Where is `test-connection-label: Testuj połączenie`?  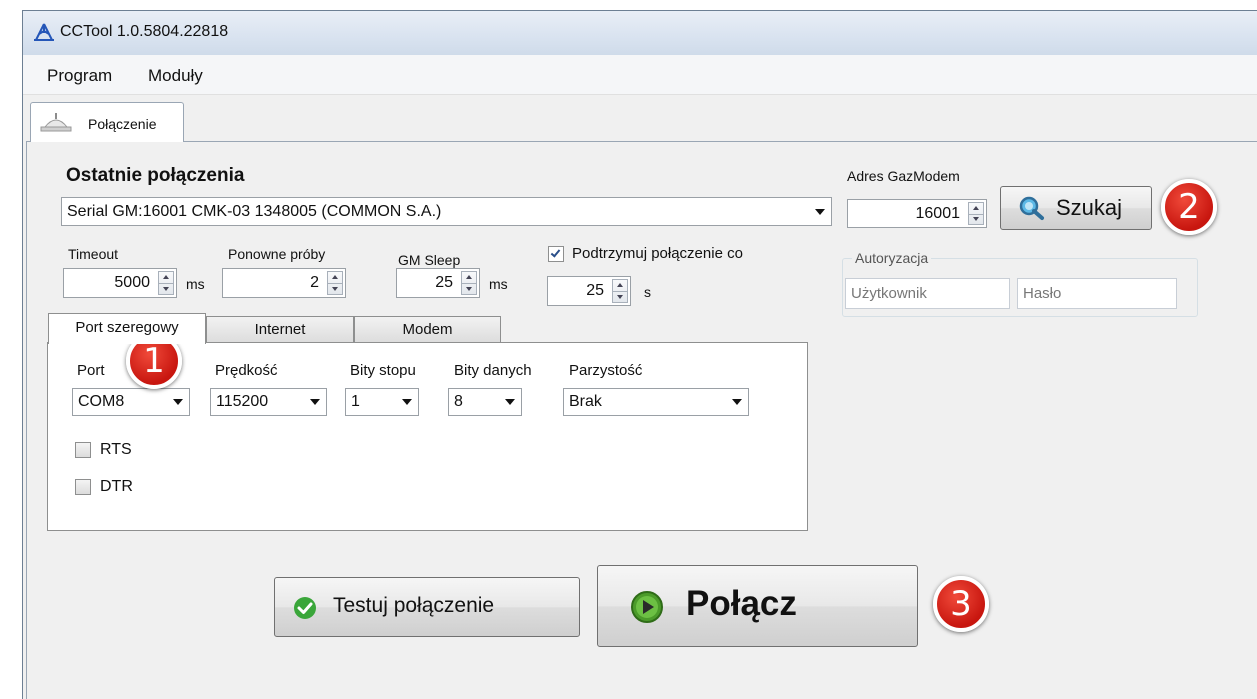 test-connection-label: Testuj połączenie is located at coordinates (414, 605).